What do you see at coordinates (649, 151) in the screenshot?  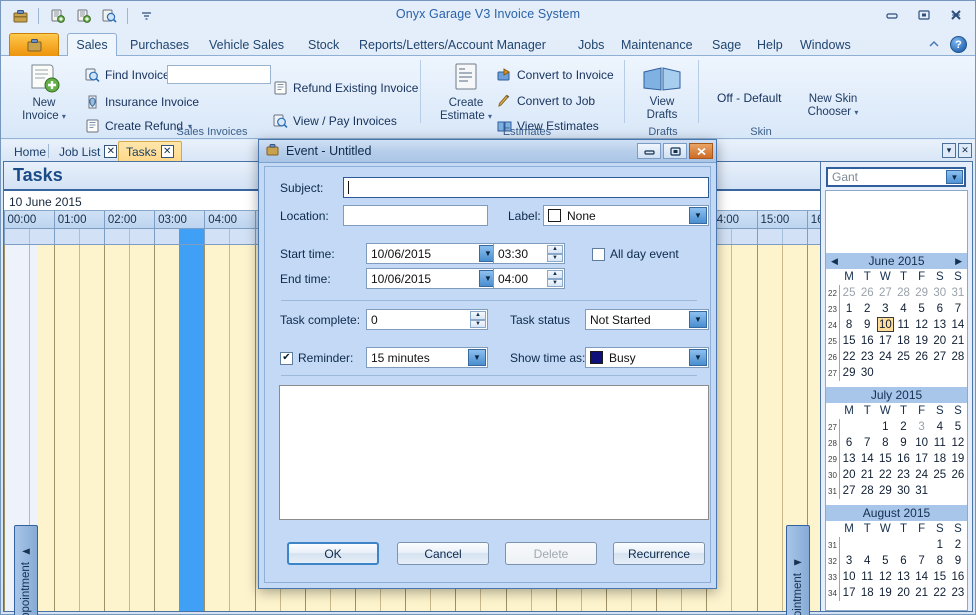 I see `minimize-icon` at bounding box center [649, 151].